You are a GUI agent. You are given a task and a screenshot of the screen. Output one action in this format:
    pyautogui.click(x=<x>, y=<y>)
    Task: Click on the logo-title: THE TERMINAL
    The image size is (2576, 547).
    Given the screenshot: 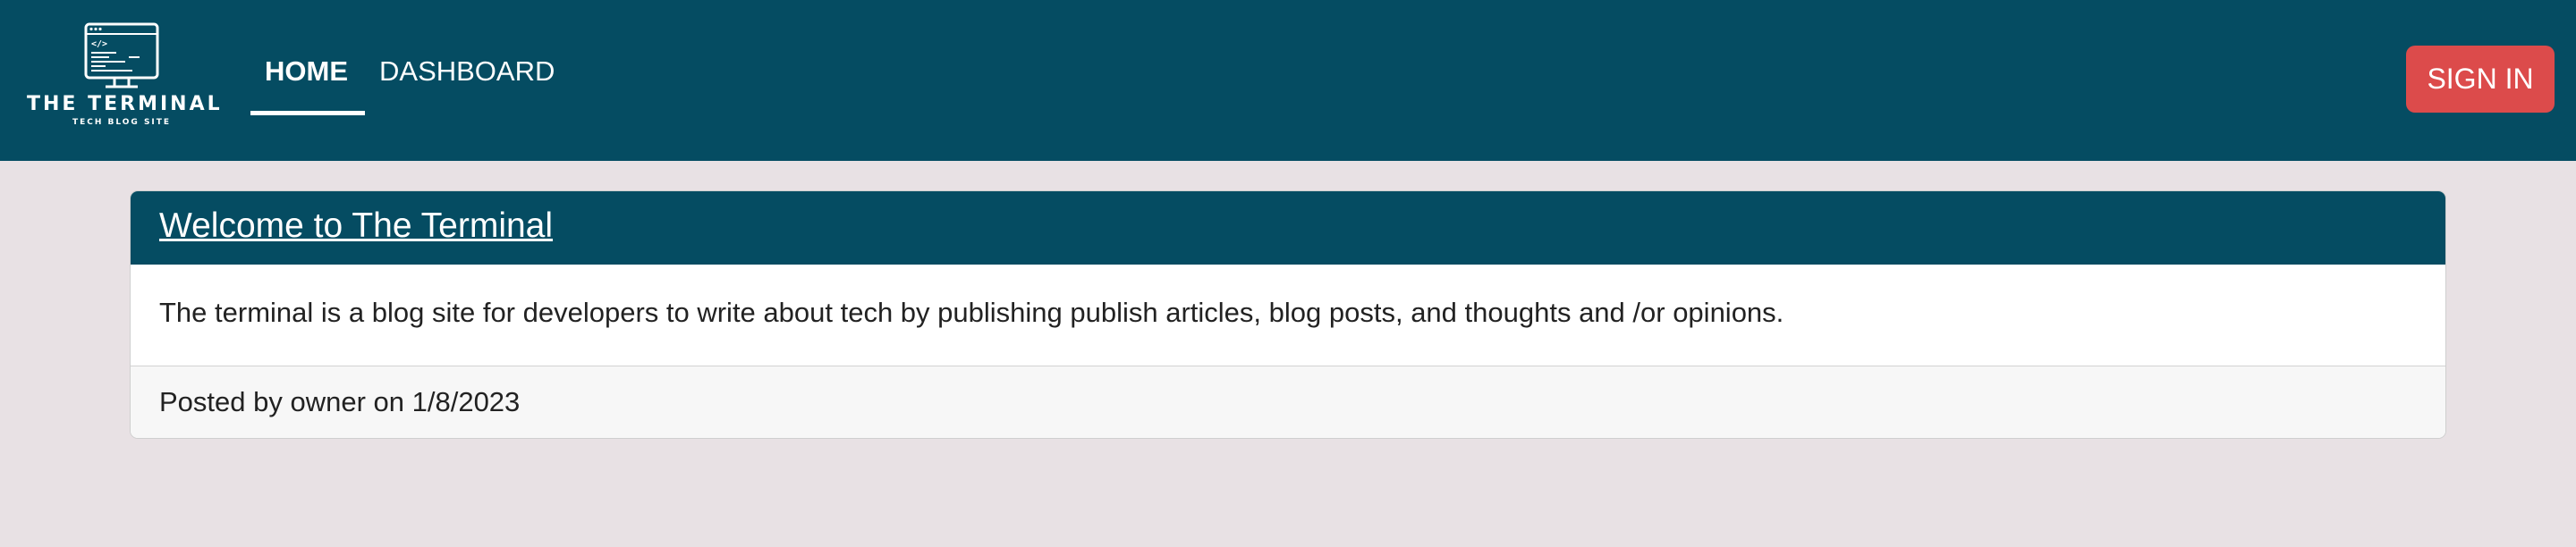 What is the action you would take?
    pyautogui.click(x=125, y=104)
    